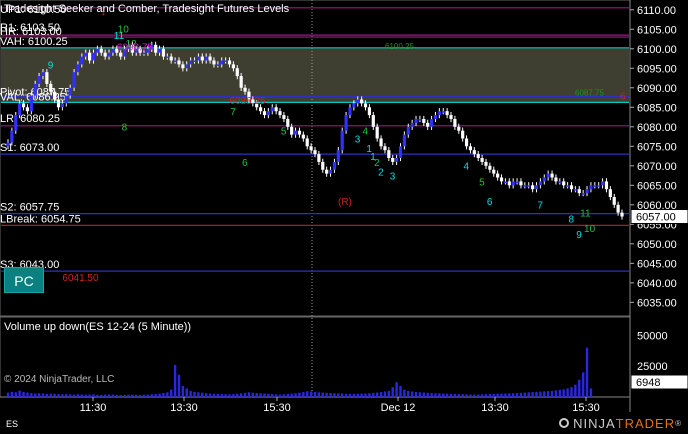 The image size is (688, 434). What do you see at coordinates (657, 108) in the screenshot?
I see `price-tick-label: 6085.00` at bounding box center [657, 108].